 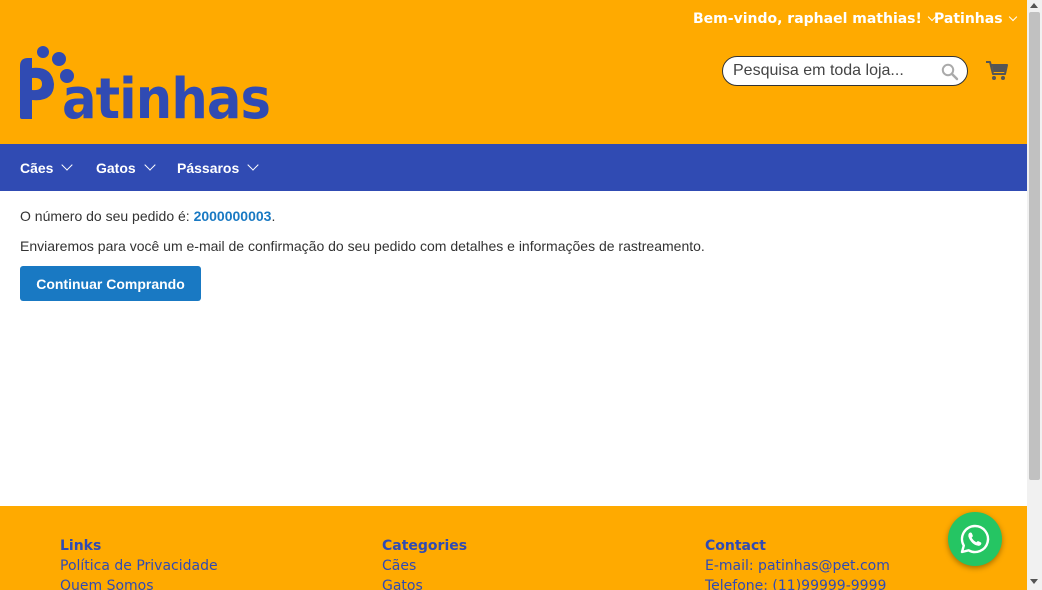 I want to click on order-number-link: 2000000003, so click(x=233, y=216).